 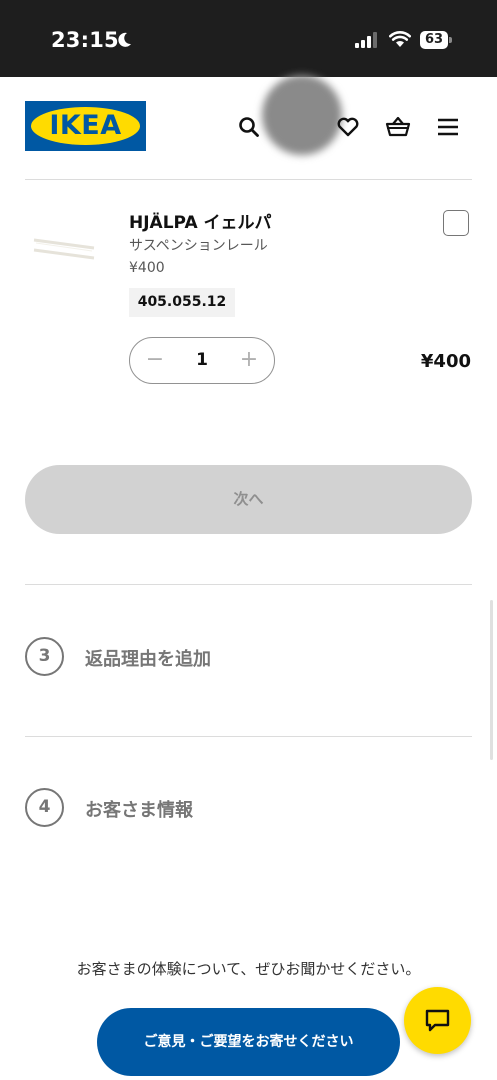 What do you see at coordinates (348, 127) in the screenshot?
I see `heart-icon` at bounding box center [348, 127].